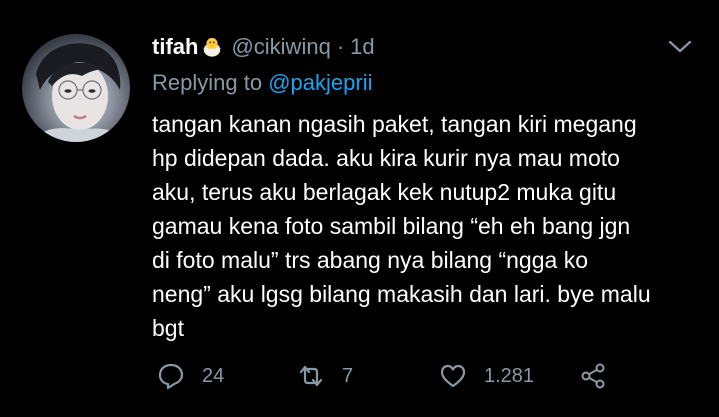 The image size is (719, 417). I want to click on replying-to: Replying to @pakjeprii, so click(262, 83).